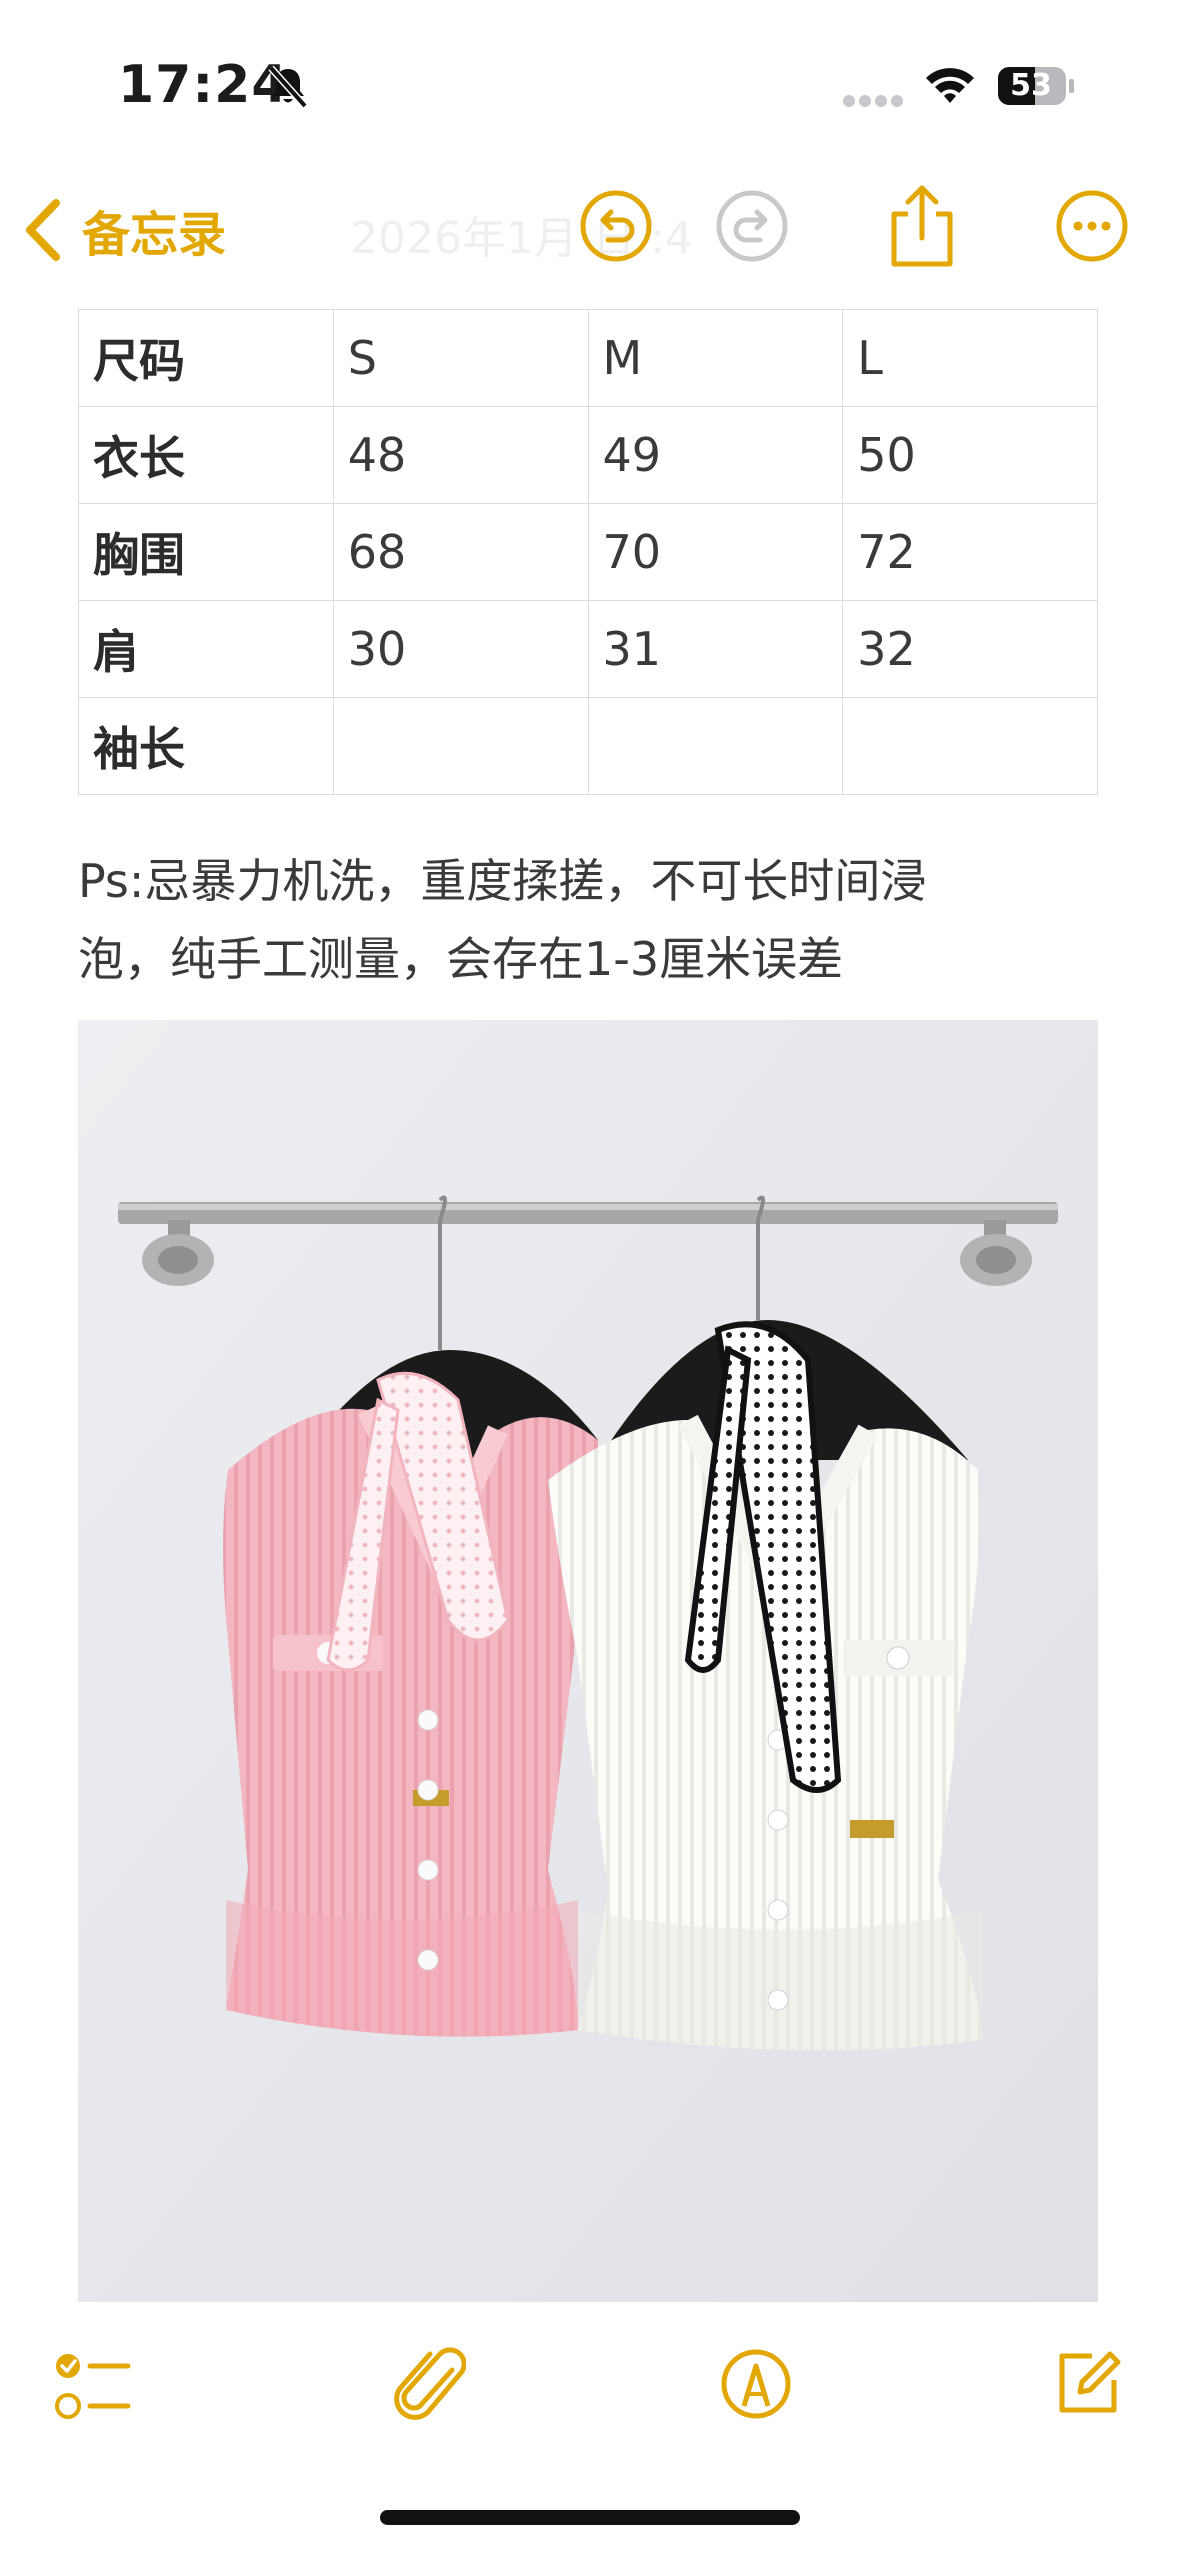  I want to click on back-button: 备忘录, so click(124, 230).